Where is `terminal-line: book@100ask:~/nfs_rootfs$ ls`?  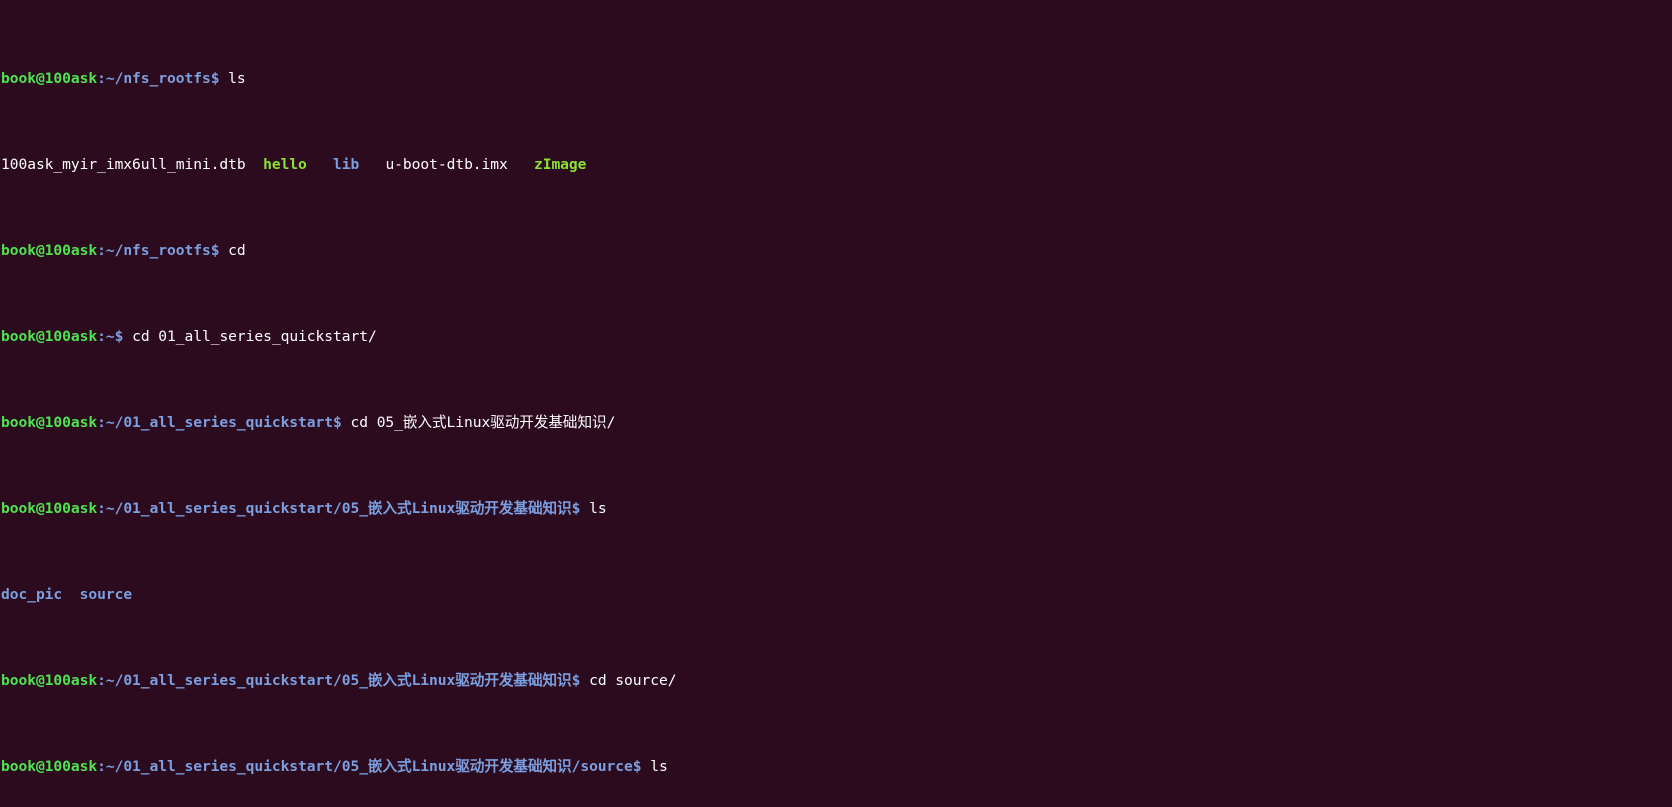
terminal-line: book@100ask:~/nfs_rootfs$ ls is located at coordinates (836, 78).